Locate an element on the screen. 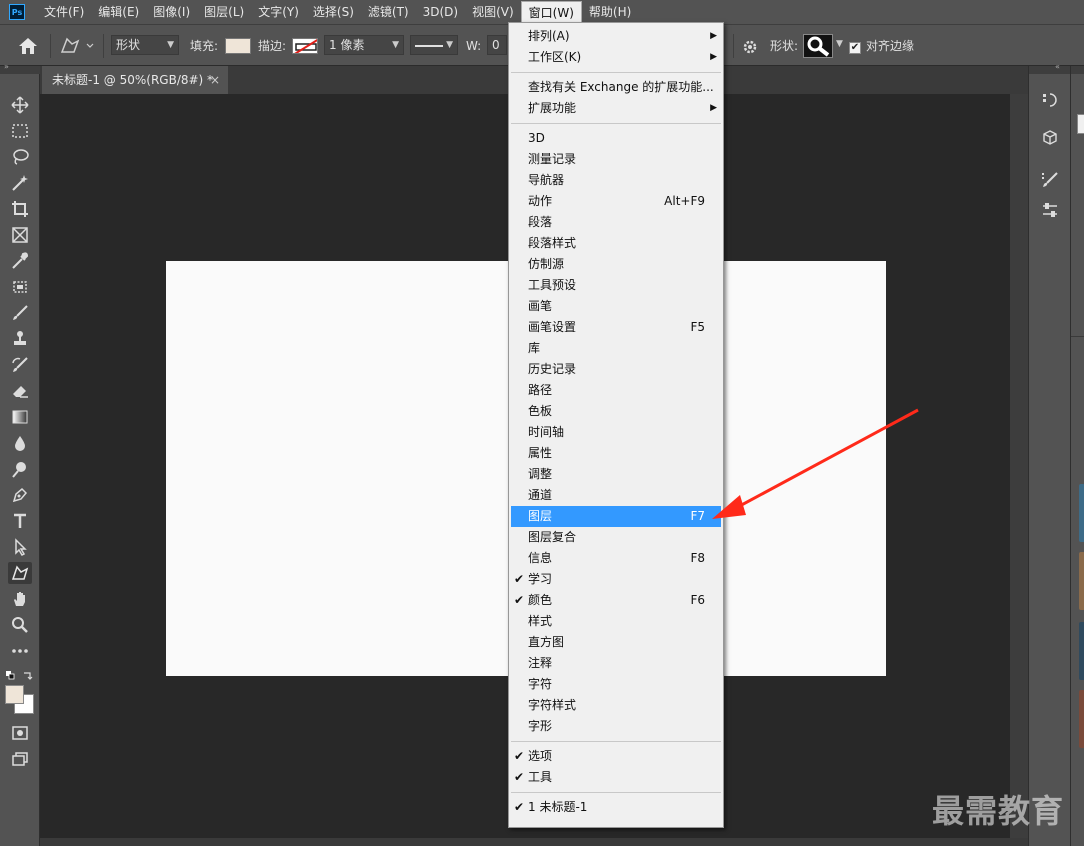 The image size is (1084, 846). fill-swatch is located at coordinates (238, 46).